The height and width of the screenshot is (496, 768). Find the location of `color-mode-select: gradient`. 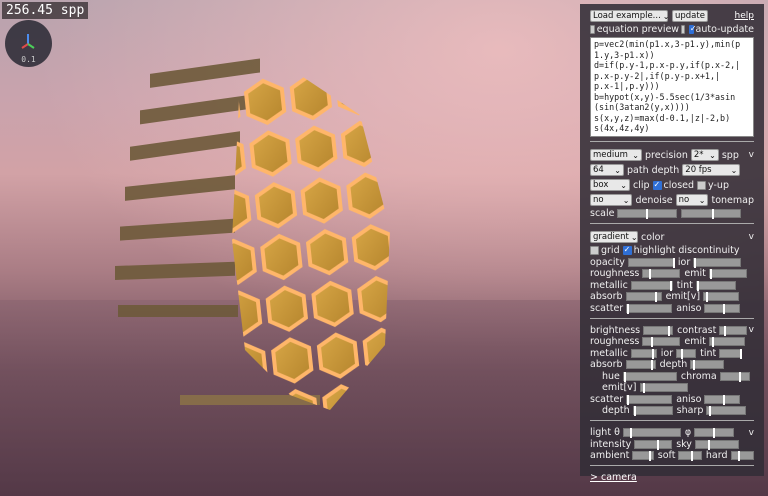

color-mode-select: gradient is located at coordinates (614, 237).